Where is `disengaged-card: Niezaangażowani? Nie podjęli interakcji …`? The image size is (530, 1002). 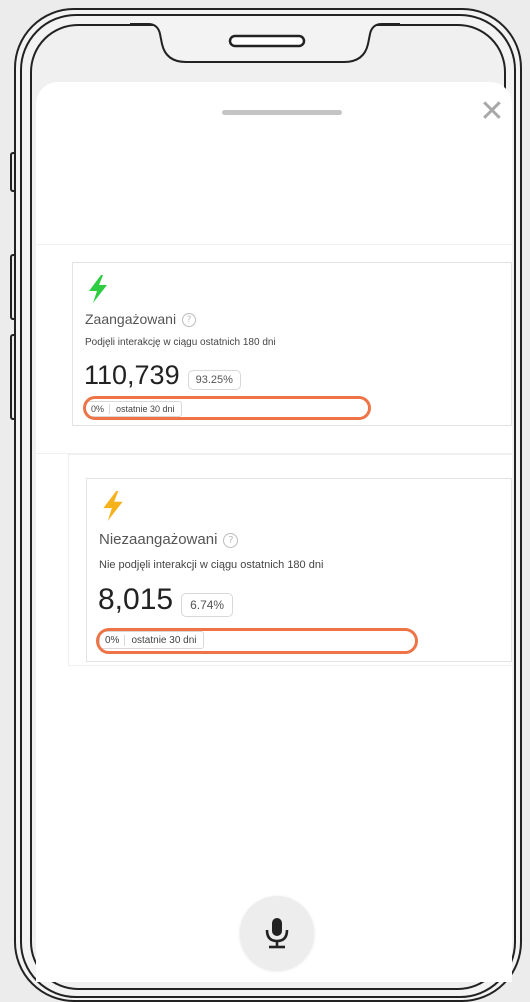
disengaged-card: Niezaangażowani? Nie podjęli interakcji … is located at coordinates (299, 570).